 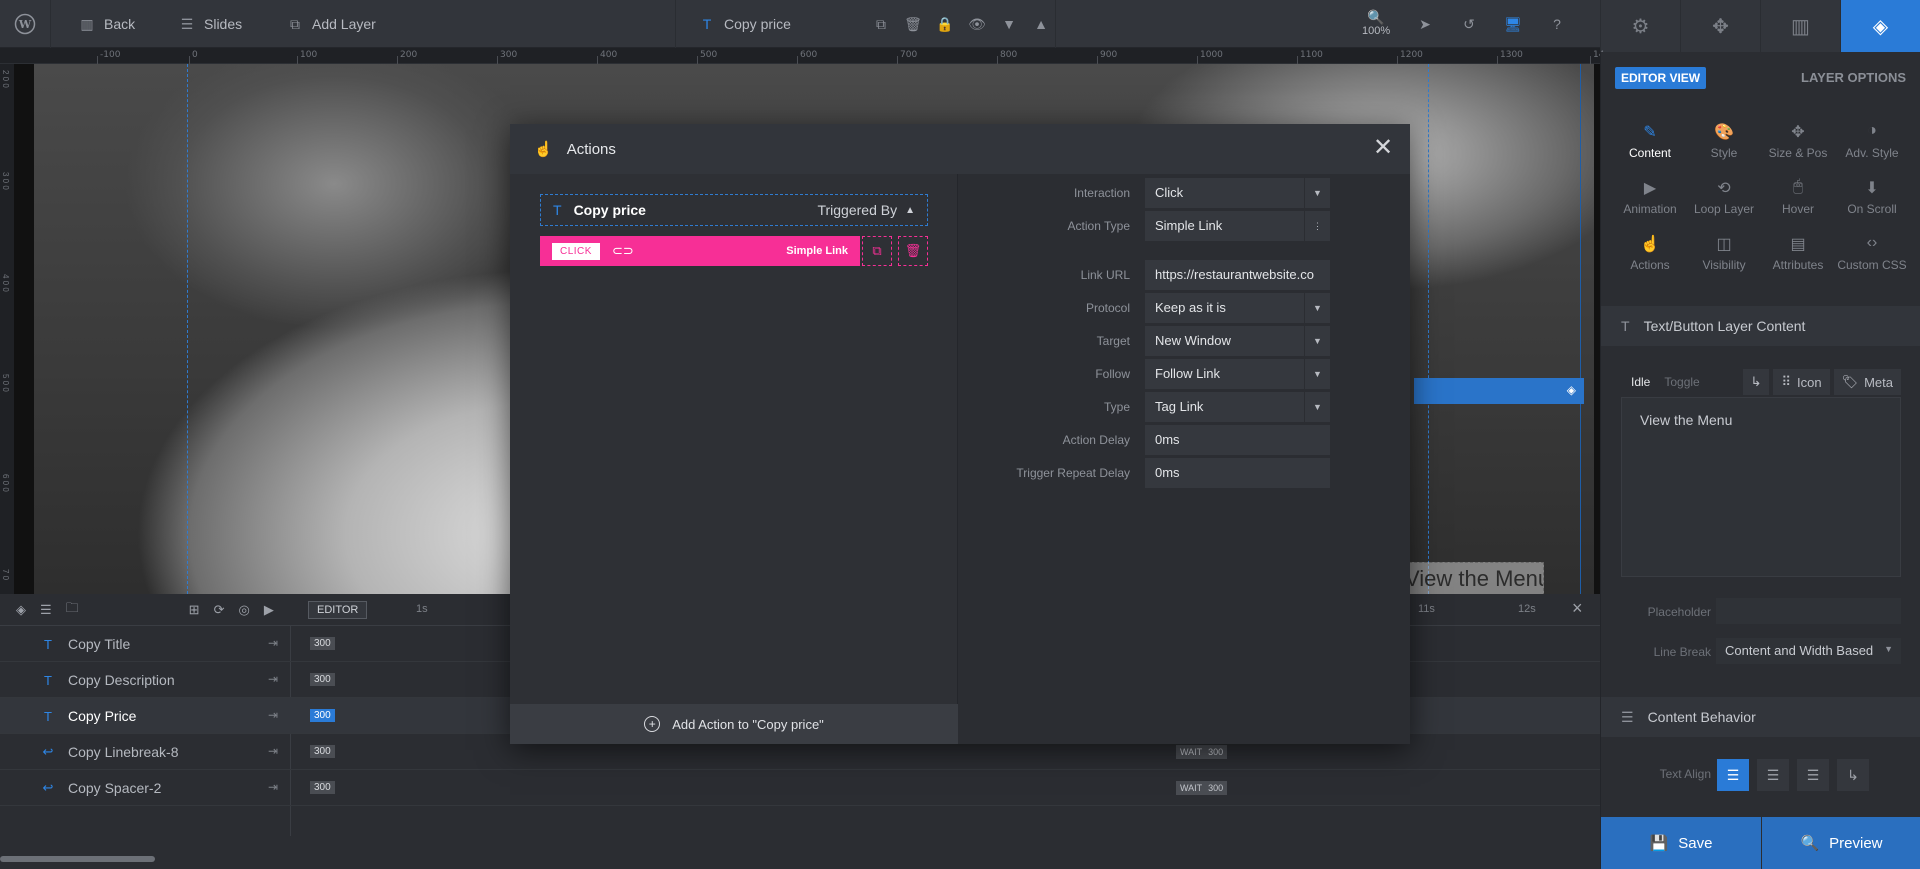 I want to click on ruler-tick: 1200, so click(x=1411, y=55).